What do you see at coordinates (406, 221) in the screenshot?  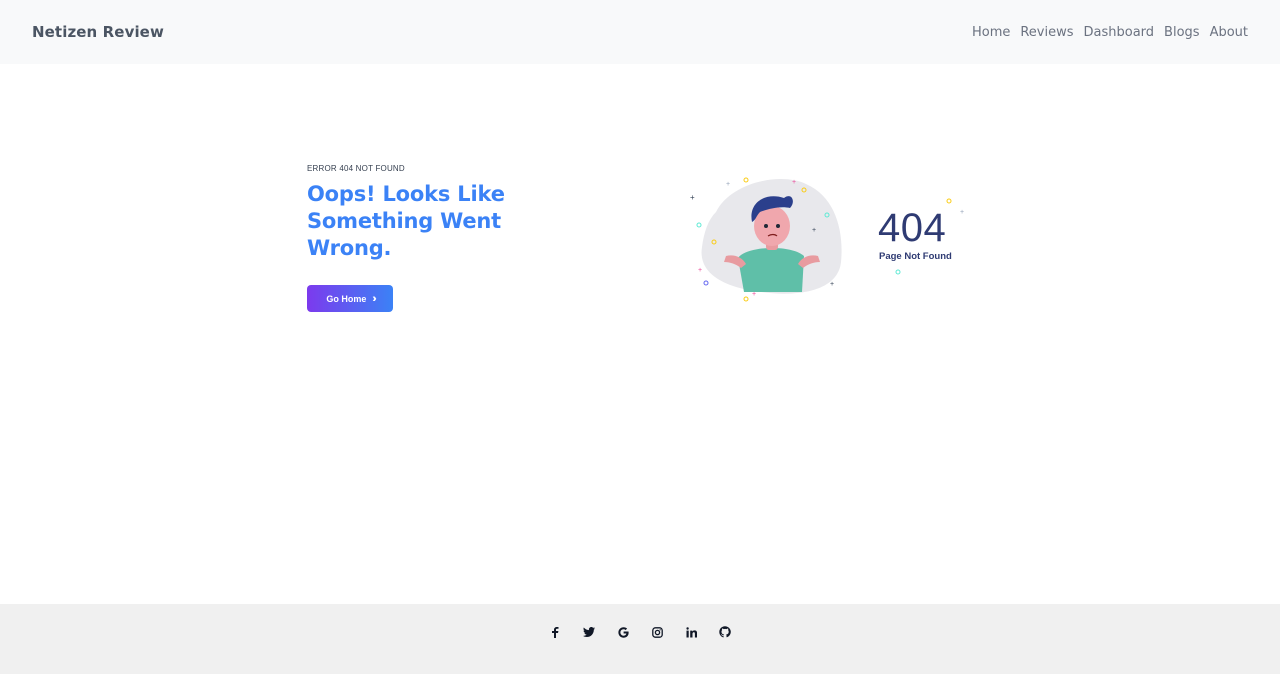 I see `error-headline: Oops! Looks Like Something Went Wrong.` at bounding box center [406, 221].